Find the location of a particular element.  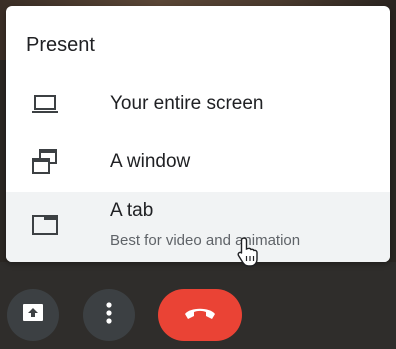

hand-cursor-icon is located at coordinates (249, 254).